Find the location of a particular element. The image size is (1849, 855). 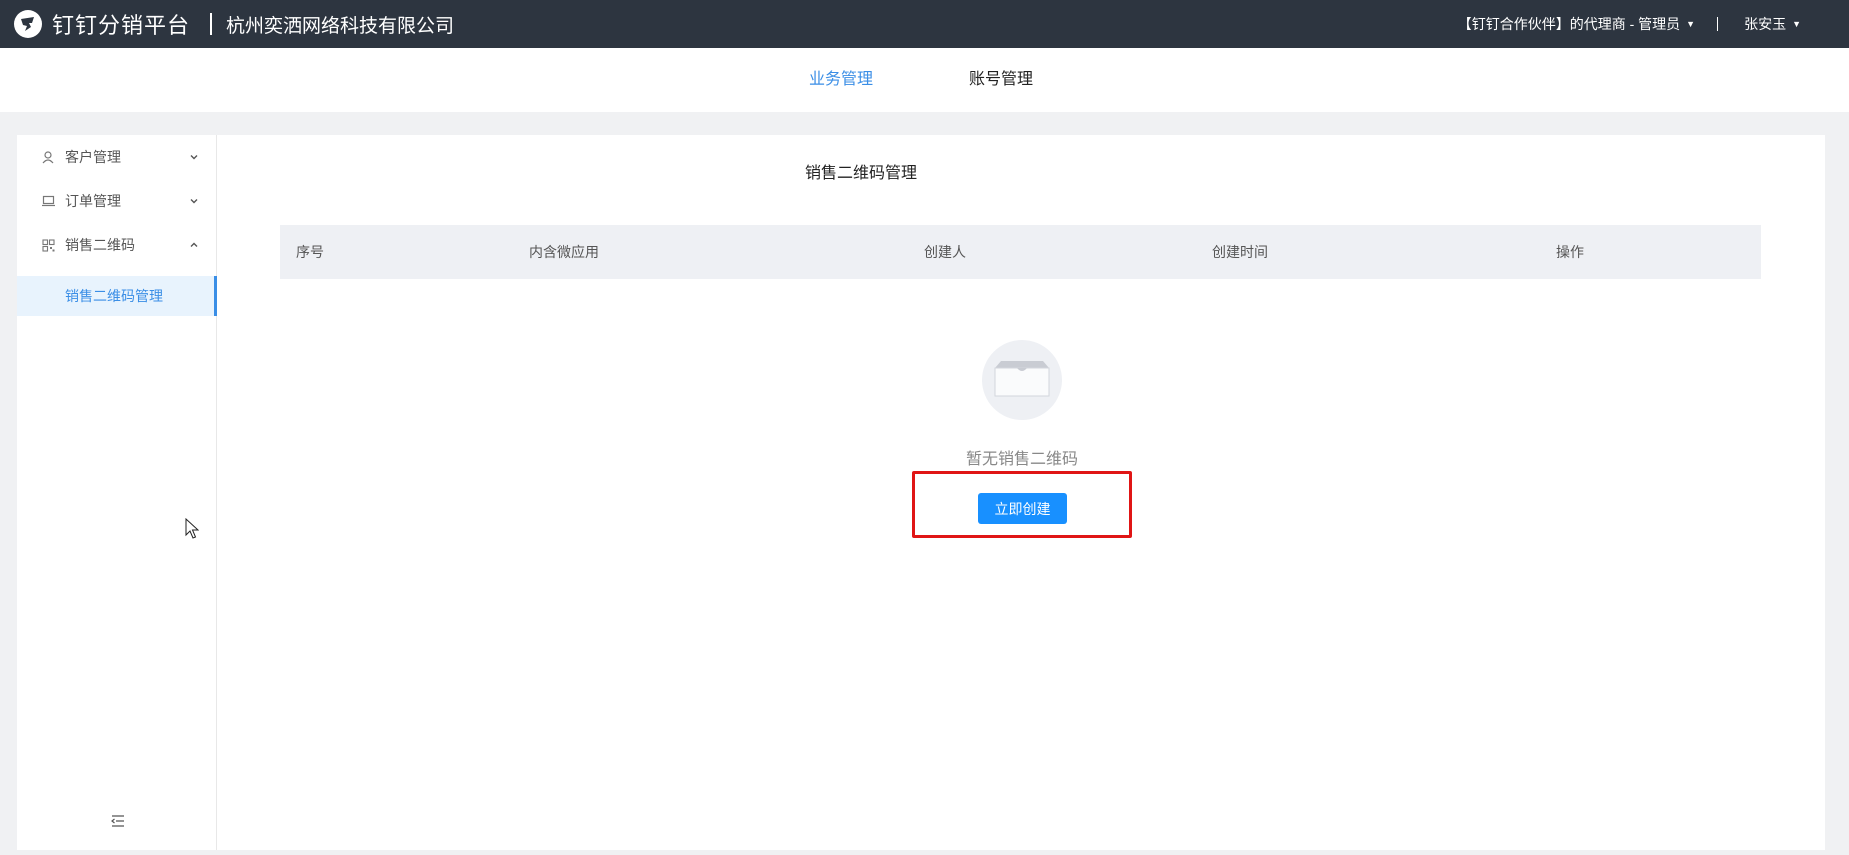

mouse-cursor-icon is located at coordinates (192, 528).